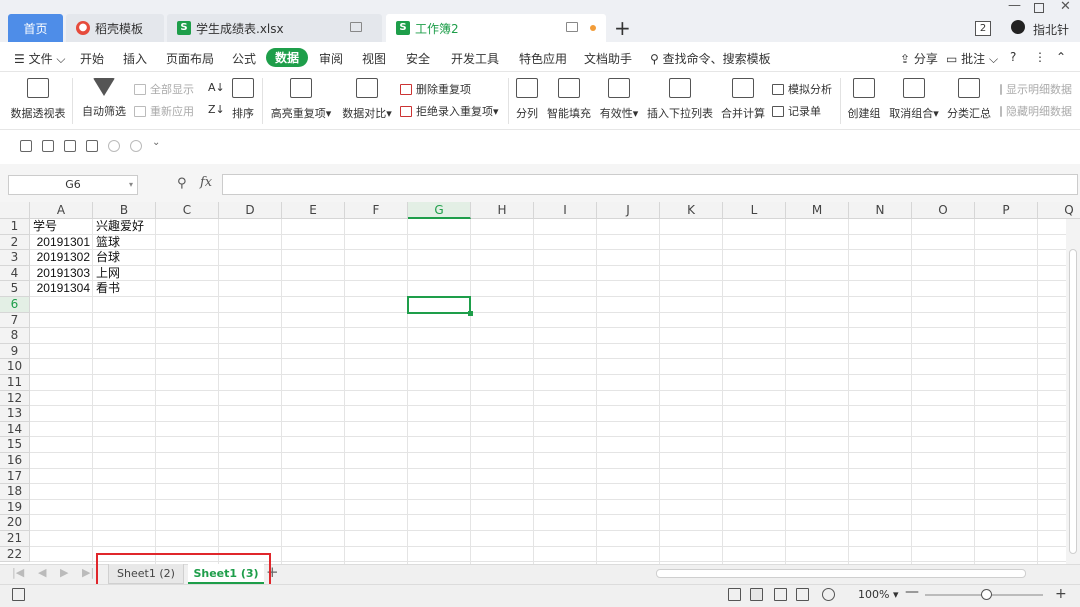  What do you see at coordinates (15, 523) in the screenshot?
I see `row-header: 20` at bounding box center [15, 523].